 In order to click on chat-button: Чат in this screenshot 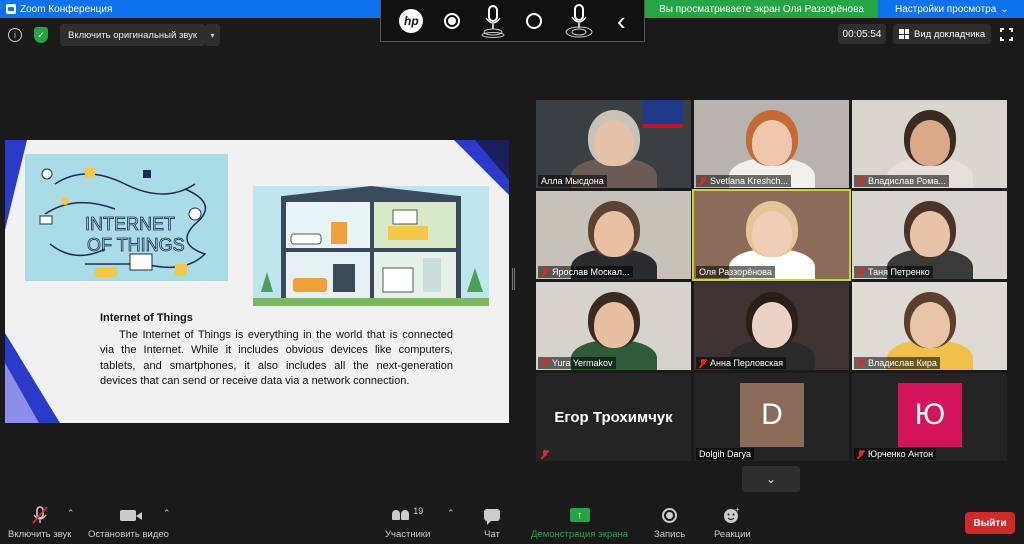, I will do `click(492, 522)`.